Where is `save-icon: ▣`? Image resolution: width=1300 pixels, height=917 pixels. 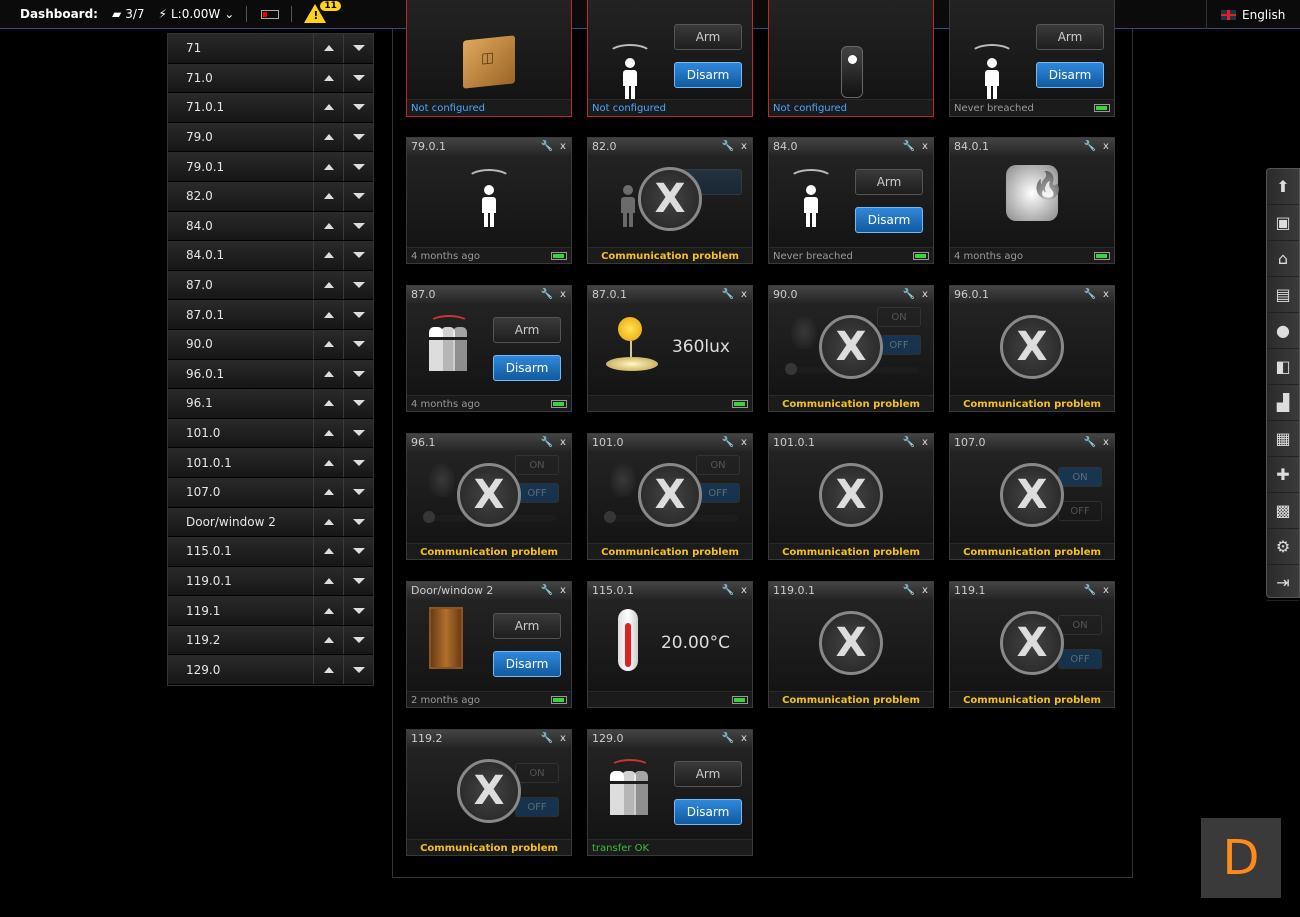 save-icon: ▣ is located at coordinates (1283, 223).